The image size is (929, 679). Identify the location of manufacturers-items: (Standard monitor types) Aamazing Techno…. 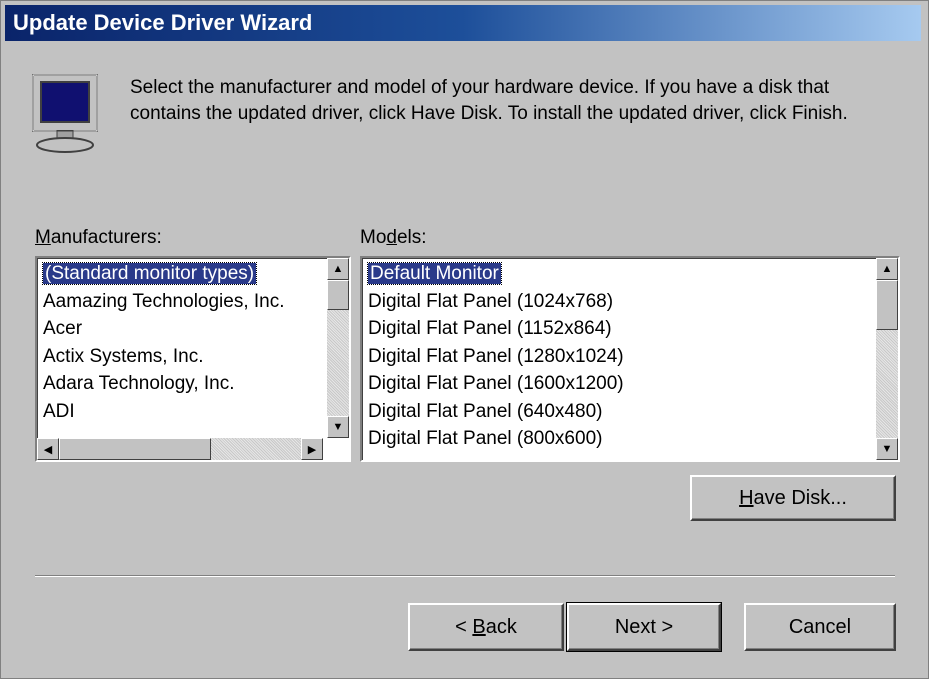
(183, 347).